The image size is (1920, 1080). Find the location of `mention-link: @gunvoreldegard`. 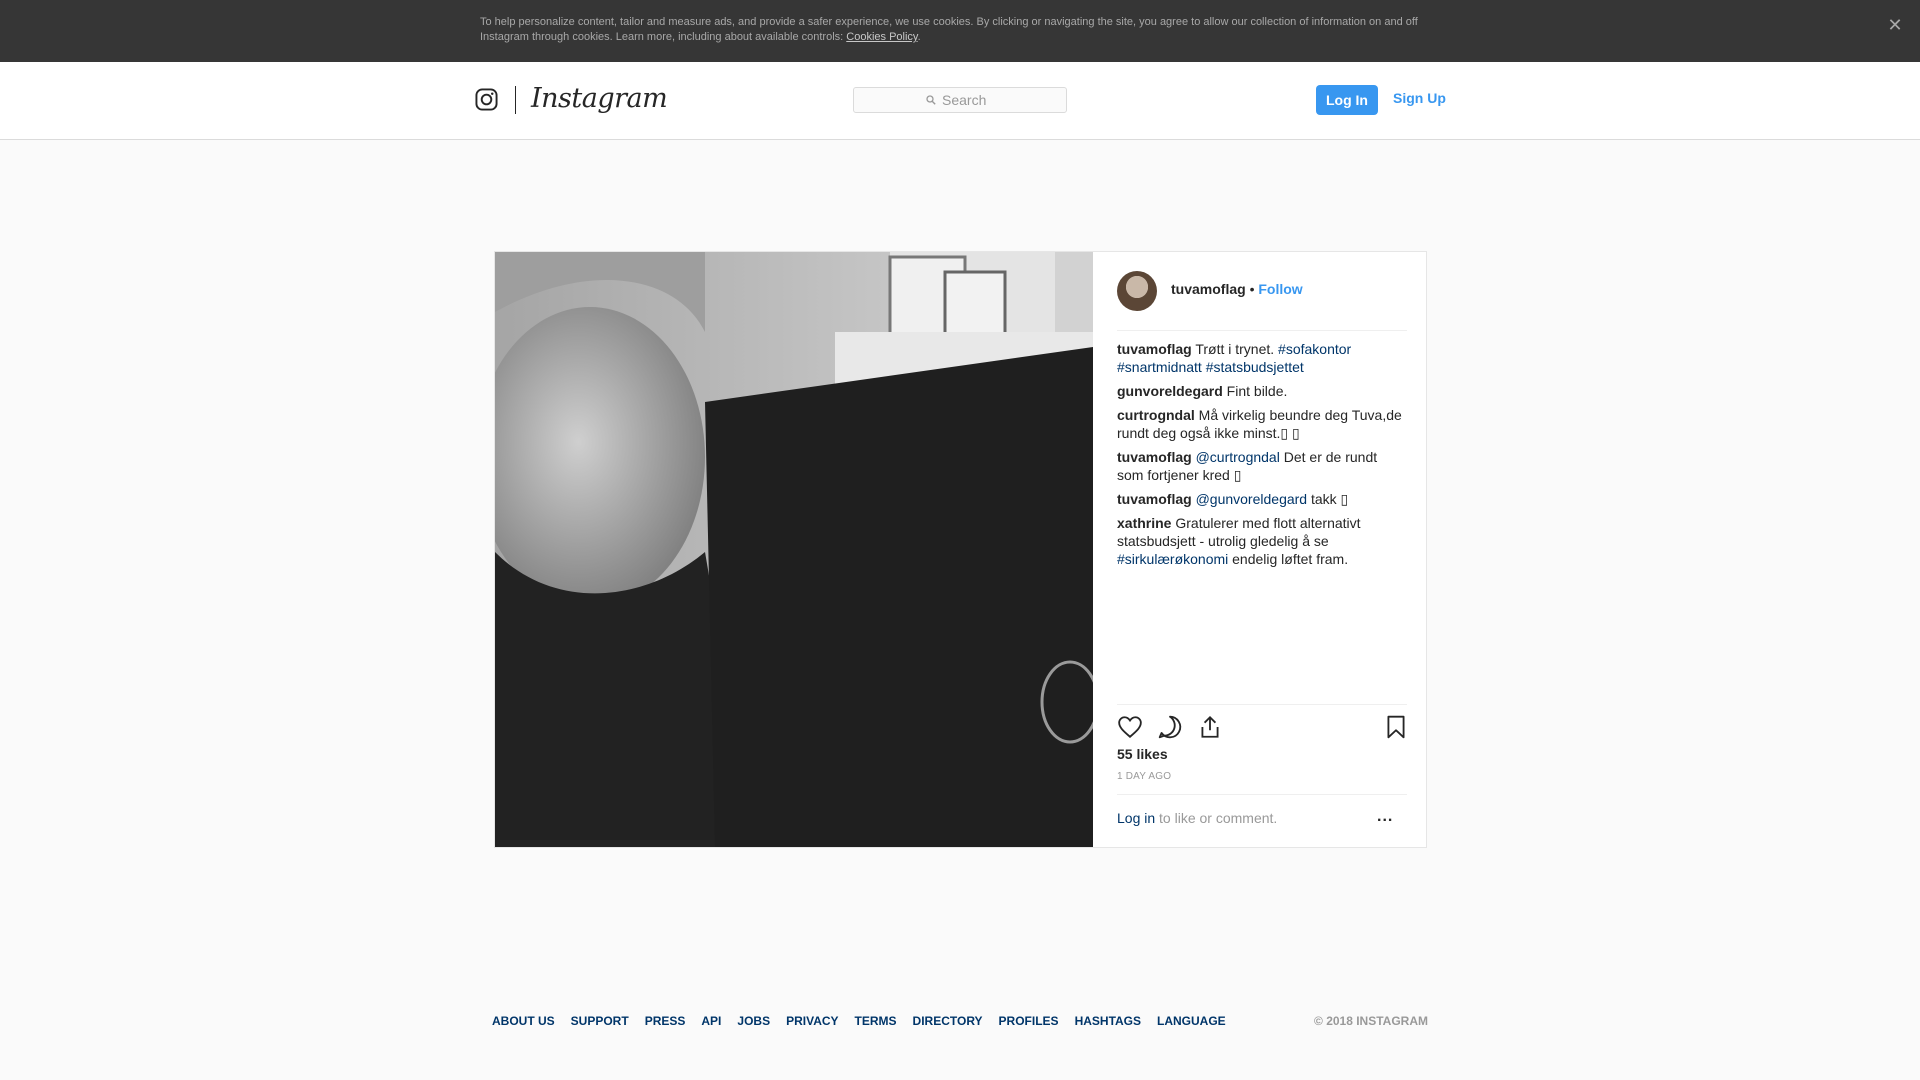

mention-link: @gunvoreldegard is located at coordinates (1252, 499).